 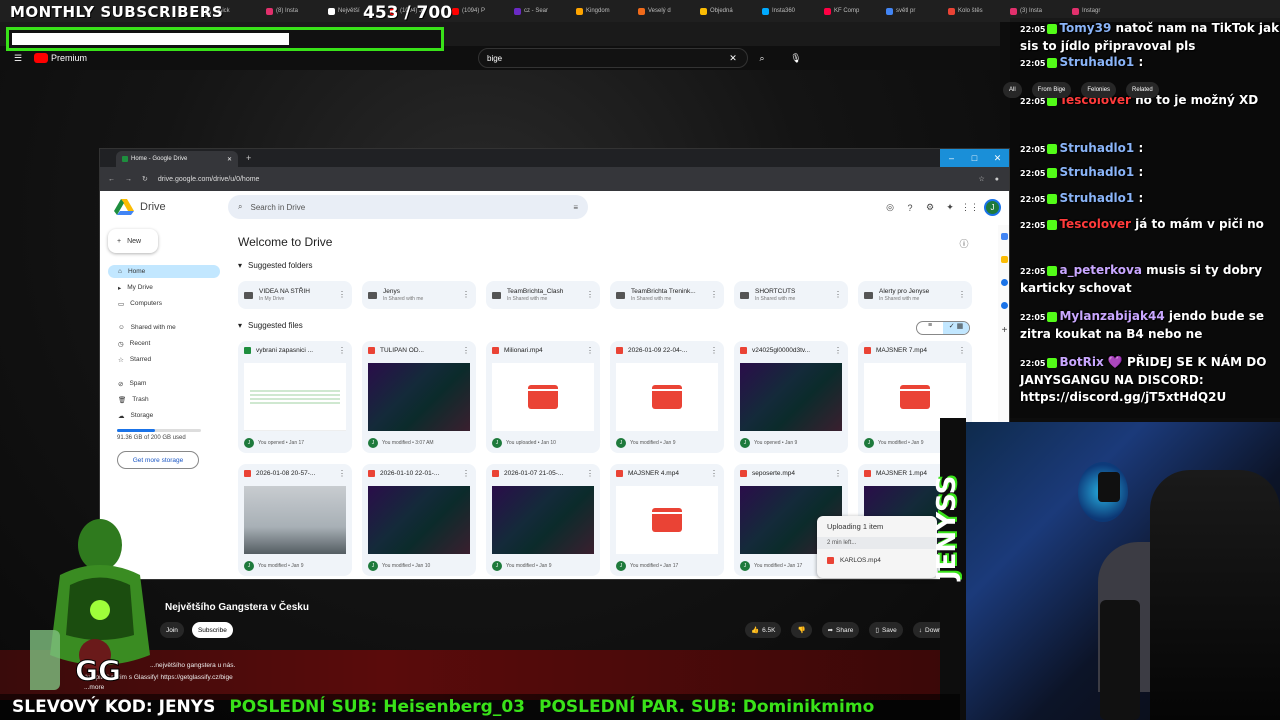 I want to click on file-card: MAJSNER 4.mp4 ⋮ J You modified • Jan 17, so click(x=667, y=520).